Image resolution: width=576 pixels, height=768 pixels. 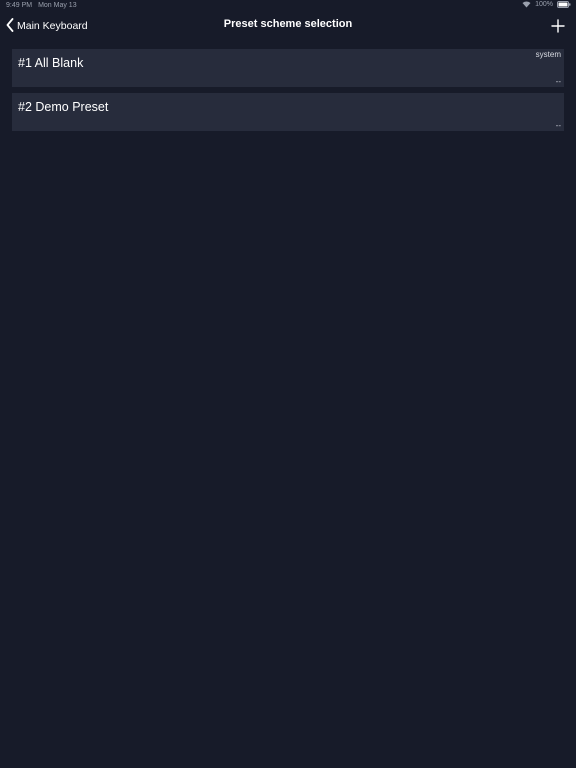 What do you see at coordinates (63, 107) in the screenshot?
I see `preset-name: #2 Demo Preset` at bounding box center [63, 107].